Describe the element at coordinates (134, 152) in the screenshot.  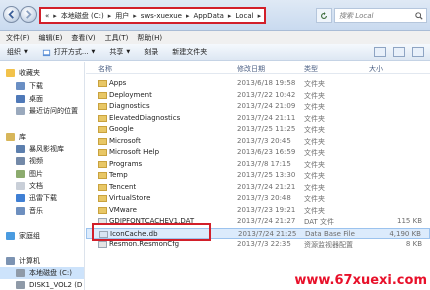
I see `file-name: Microsoft Help` at that location.